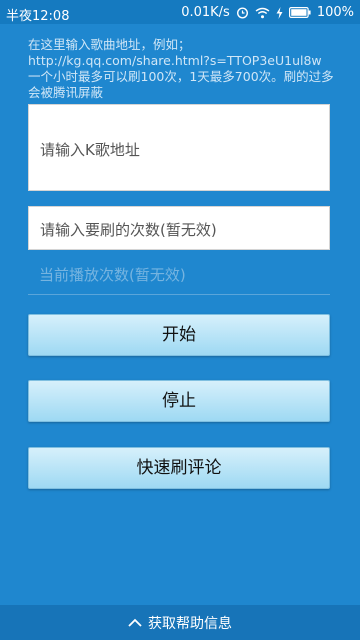 Image resolution: width=360 pixels, height=640 pixels. What do you see at coordinates (299, 12) in the screenshot?
I see `battery-icon` at bounding box center [299, 12].